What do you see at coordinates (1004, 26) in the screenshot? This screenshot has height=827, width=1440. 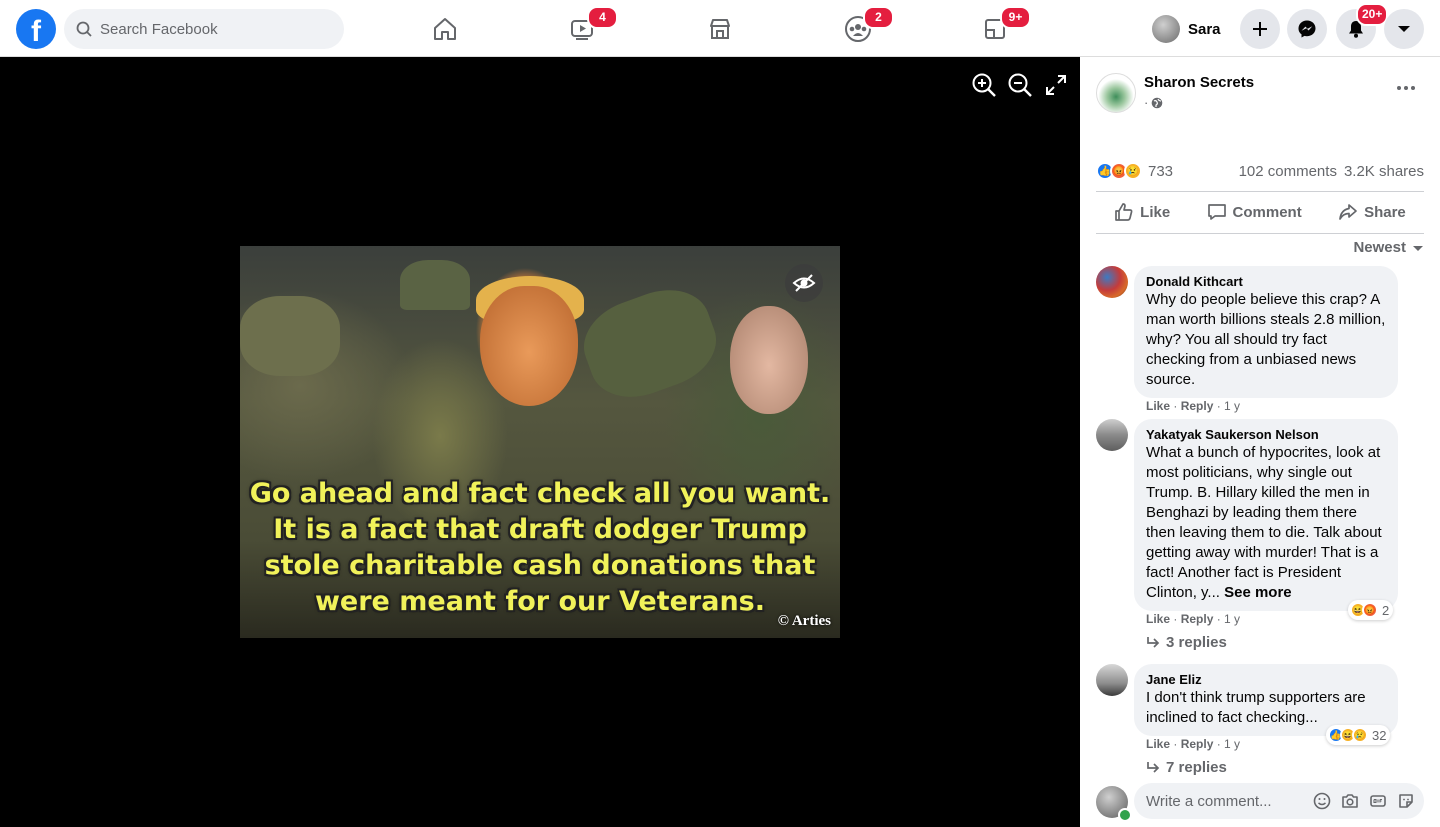 I see `nav-gaming-button: 9+` at bounding box center [1004, 26].